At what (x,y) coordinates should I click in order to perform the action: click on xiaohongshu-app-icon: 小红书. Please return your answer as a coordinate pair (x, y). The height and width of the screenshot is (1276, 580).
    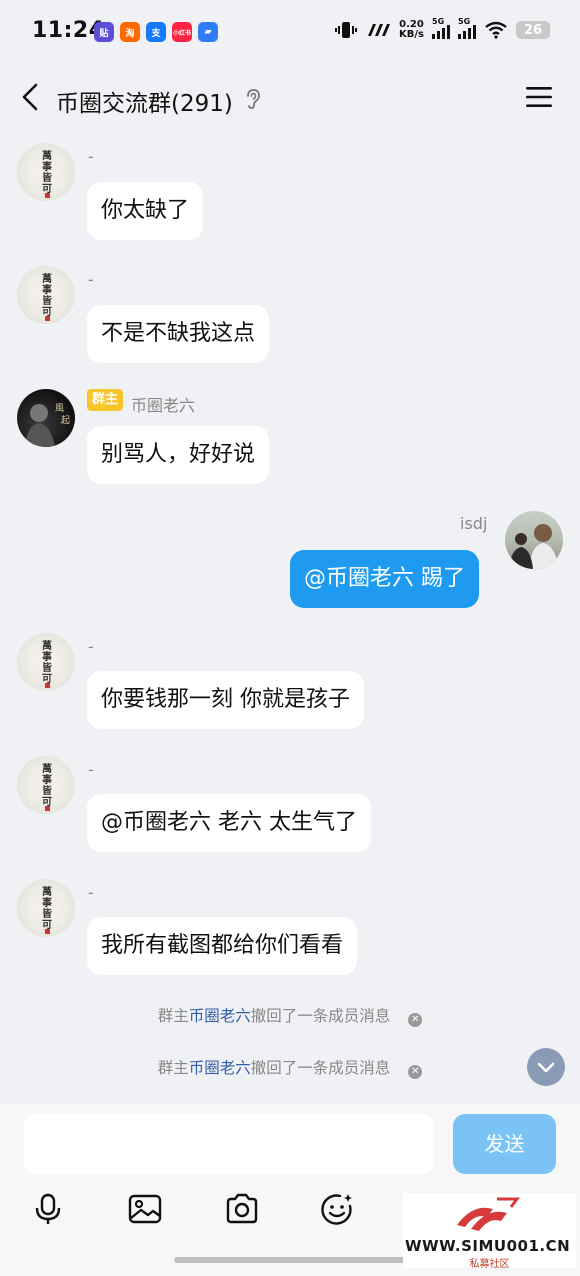
    Looking at the image, I should click on (182, 32).